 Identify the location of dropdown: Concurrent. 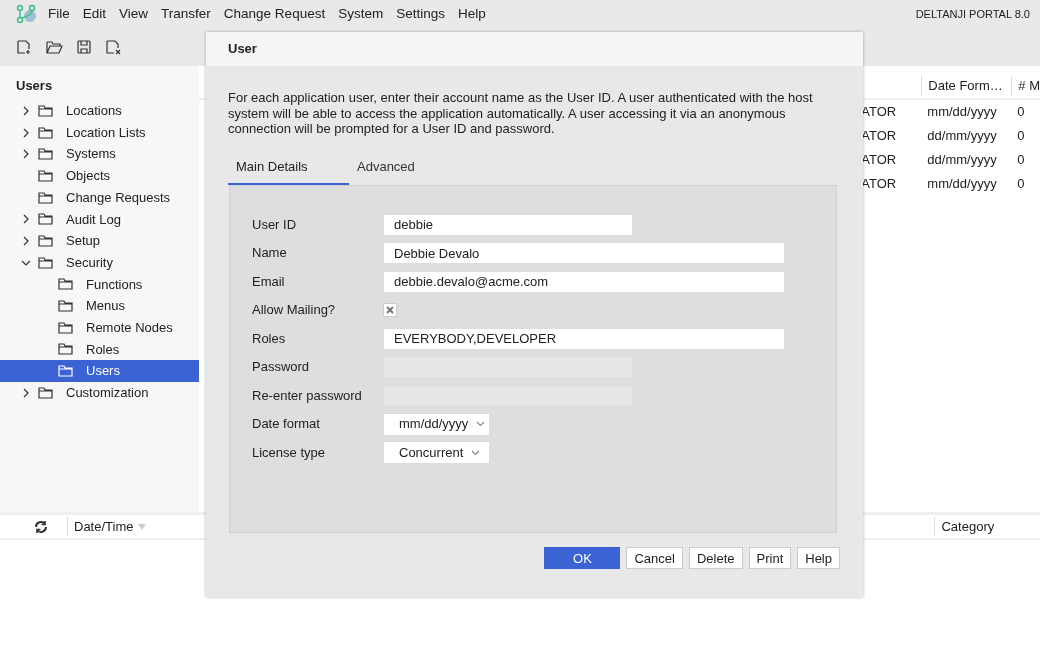
(436, 453).